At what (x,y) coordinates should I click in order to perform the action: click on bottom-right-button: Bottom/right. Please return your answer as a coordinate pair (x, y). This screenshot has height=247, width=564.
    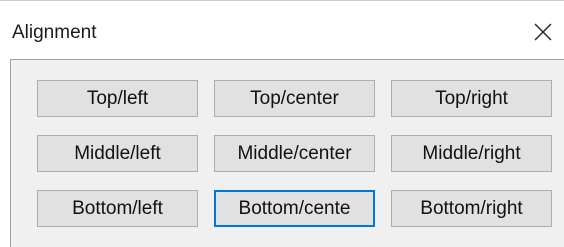
    Looking at the image, I should click on (471, 208).